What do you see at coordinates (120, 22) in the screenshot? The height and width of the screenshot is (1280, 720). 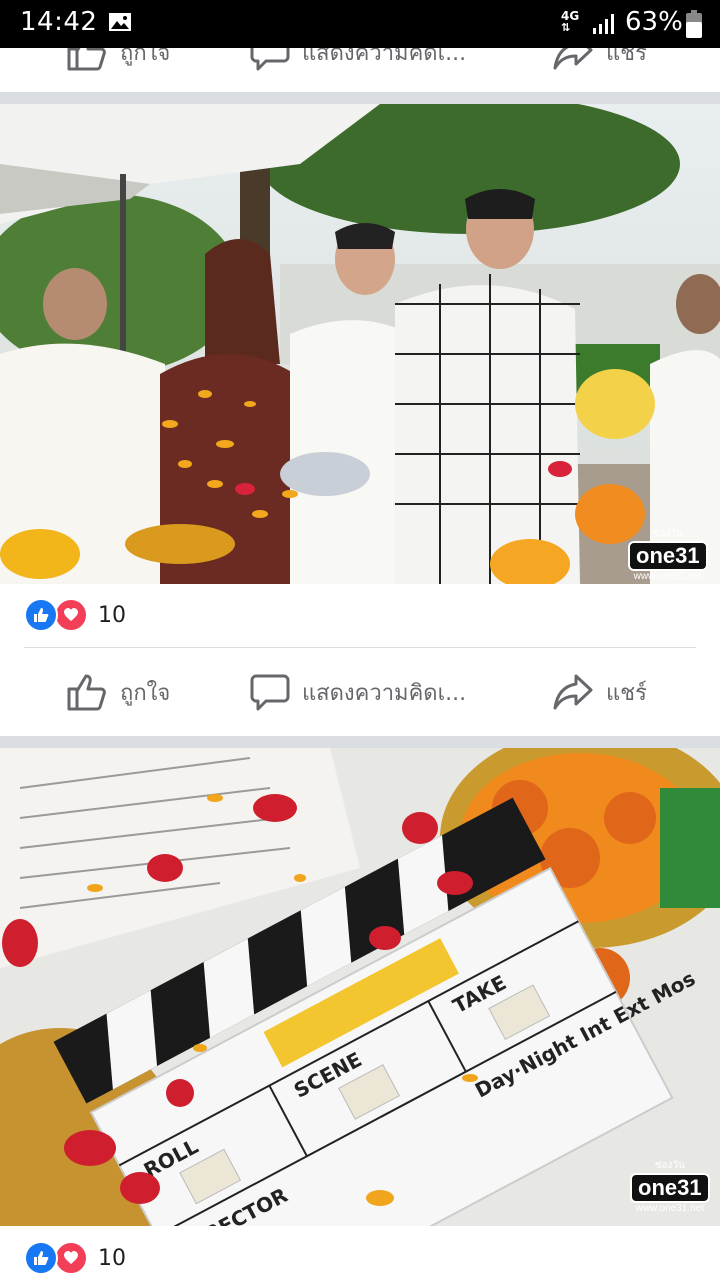 I see `gallery-notification-icon` at bounding box center [120, 22].